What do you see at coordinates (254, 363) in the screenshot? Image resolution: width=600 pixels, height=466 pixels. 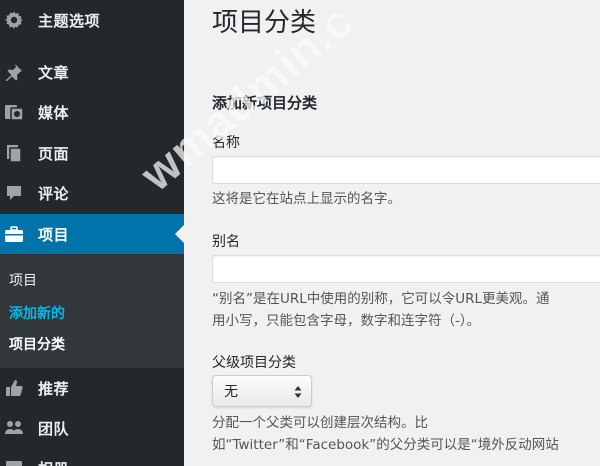 I see `parent-field-label: 父级项目分类` at bounding box center [254, 363].